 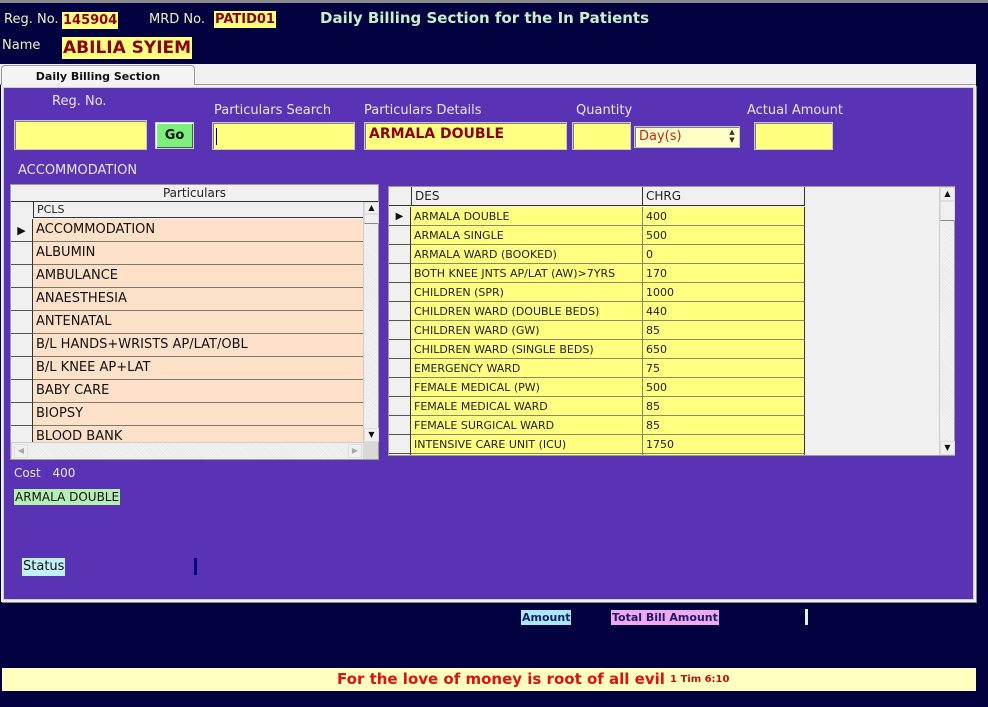 What do you see at coordinates (527, 406) in the screenshot?
I see `des-cell: FEMALE MEDICAL WARD` at bounding box center [527, 406].